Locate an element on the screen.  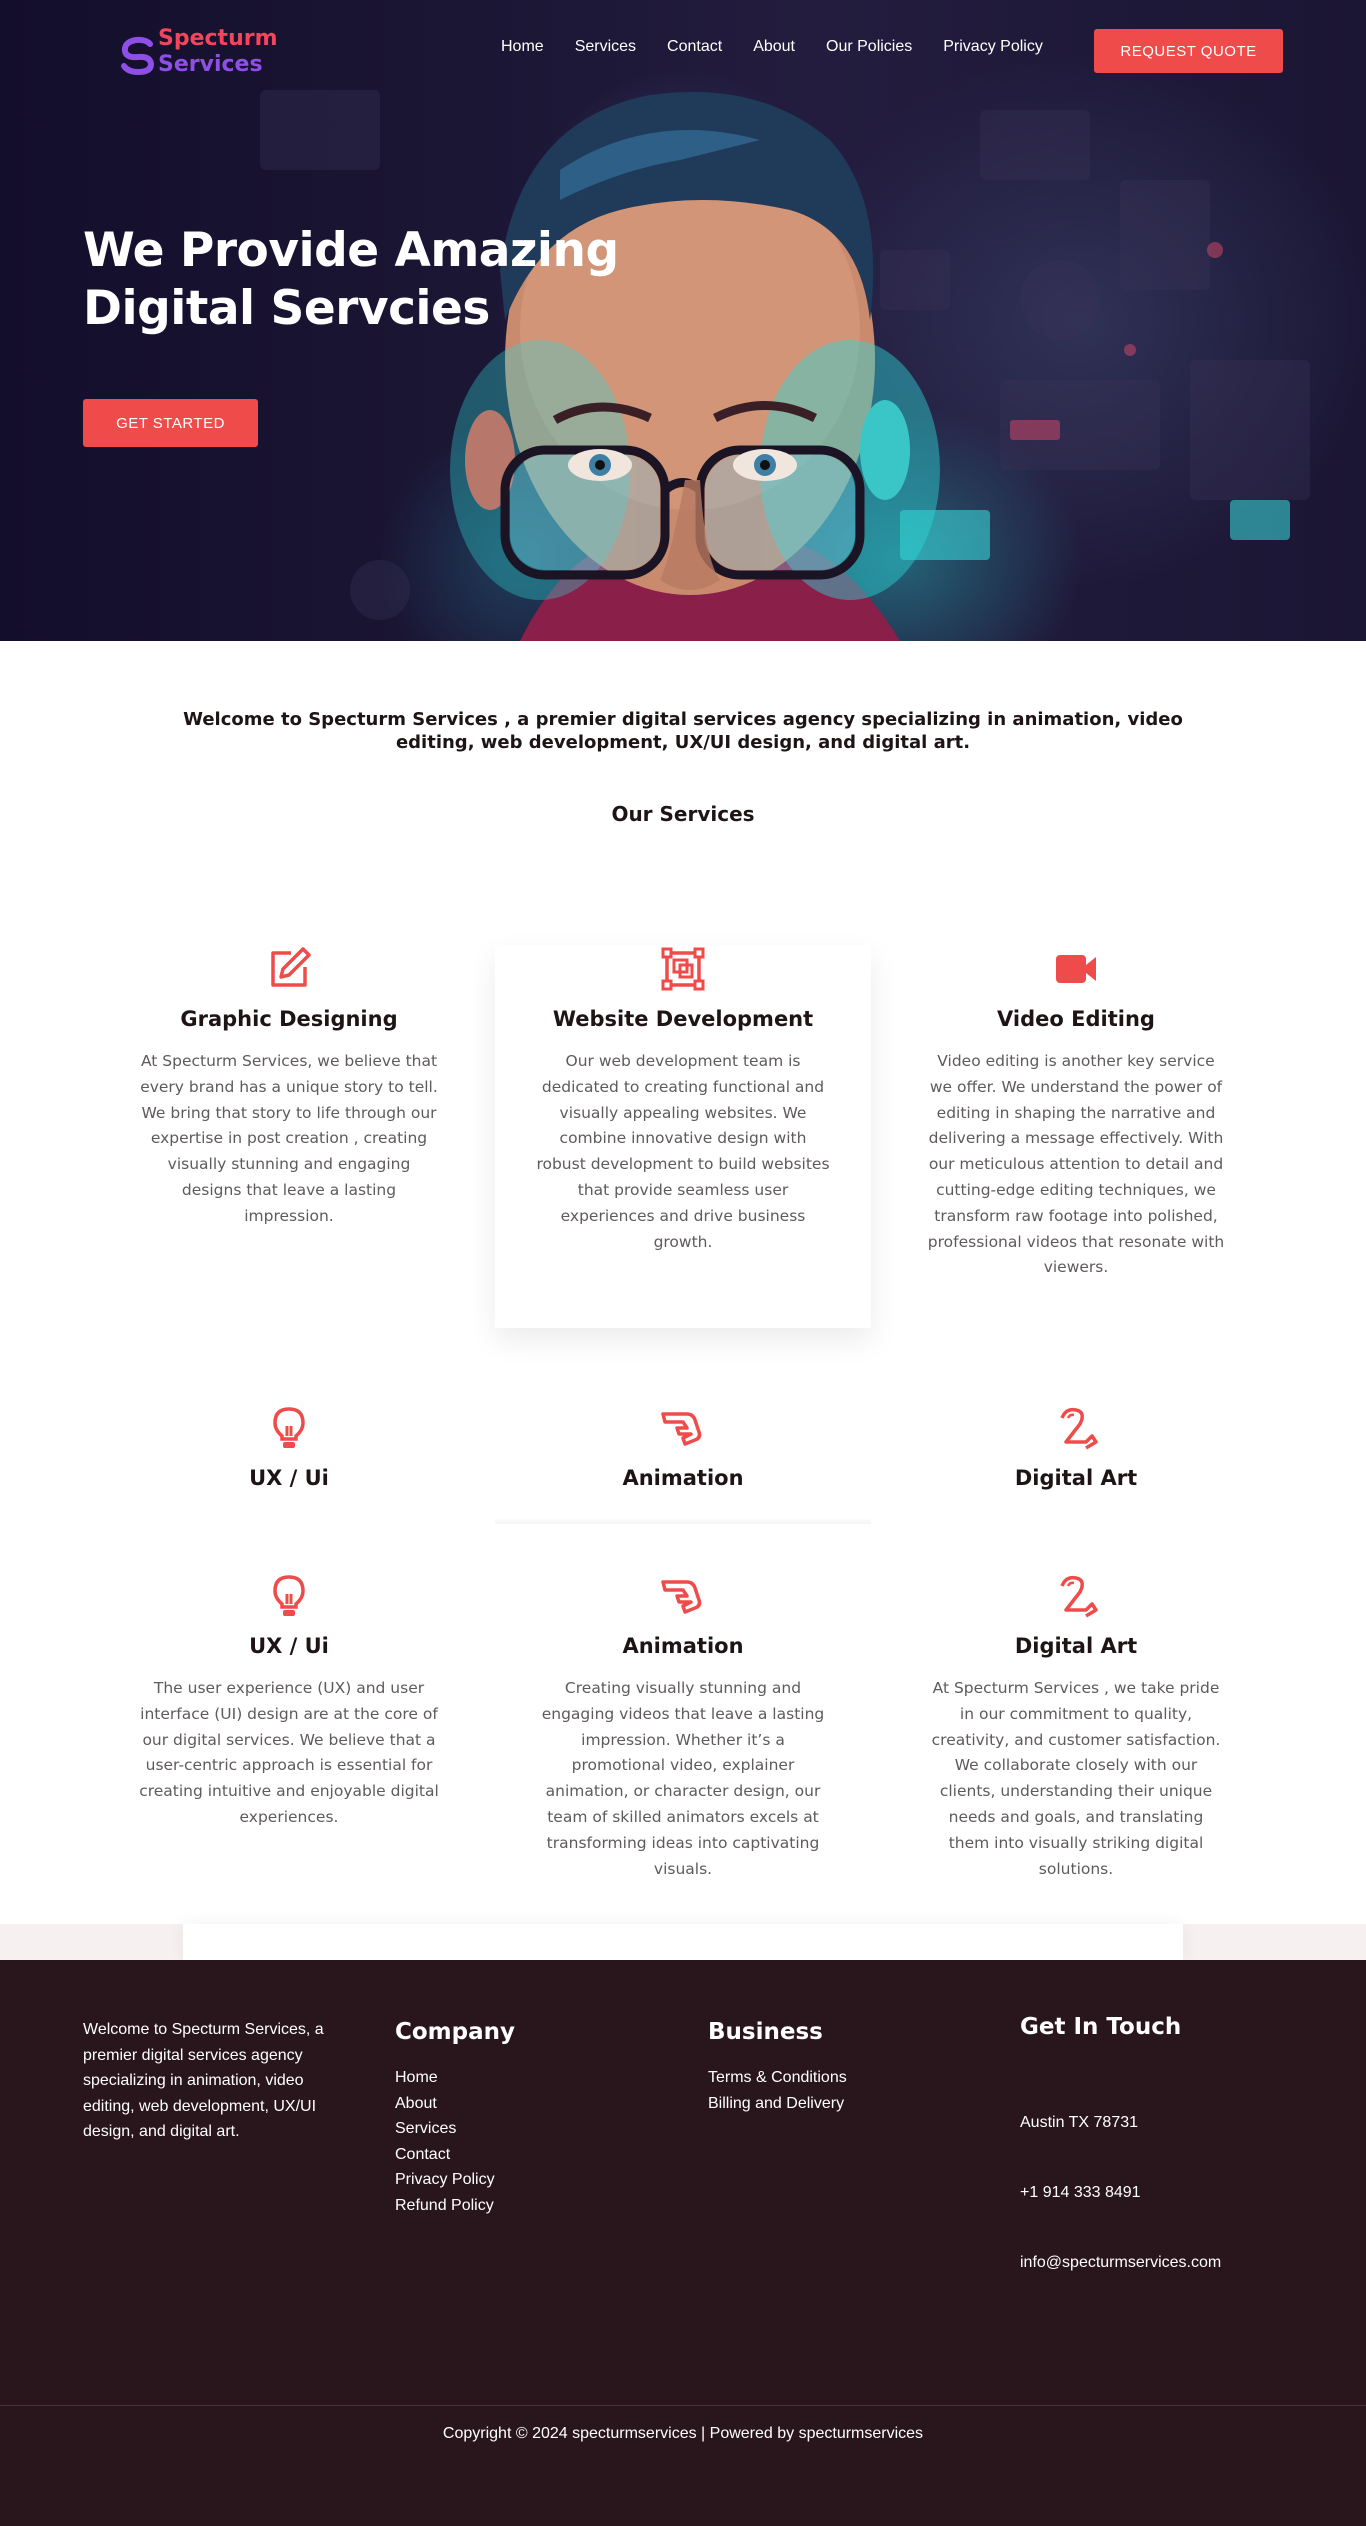
logo-line-2: Services is located at coordinates (210, 64).